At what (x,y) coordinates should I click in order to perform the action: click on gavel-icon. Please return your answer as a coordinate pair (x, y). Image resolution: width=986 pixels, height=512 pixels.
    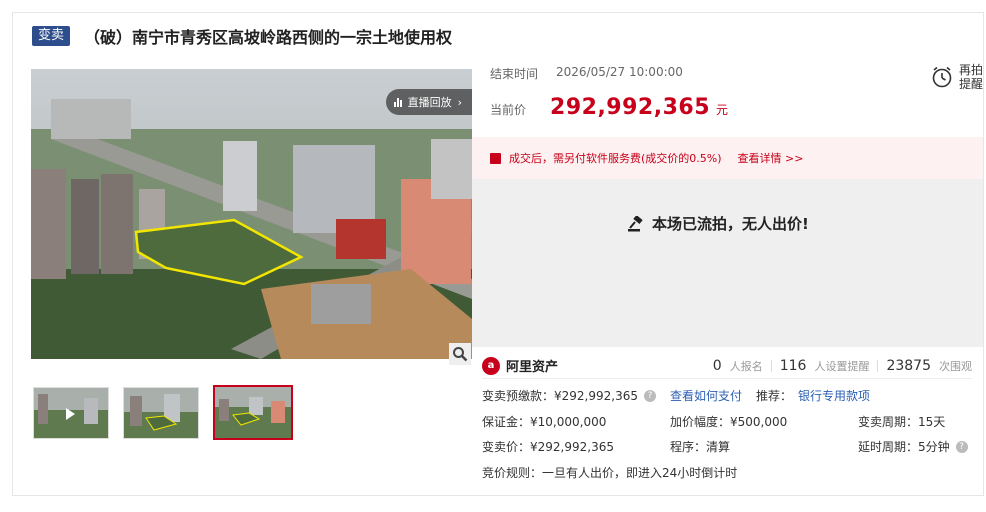
    Looking at the image, I should click on (635, 223).